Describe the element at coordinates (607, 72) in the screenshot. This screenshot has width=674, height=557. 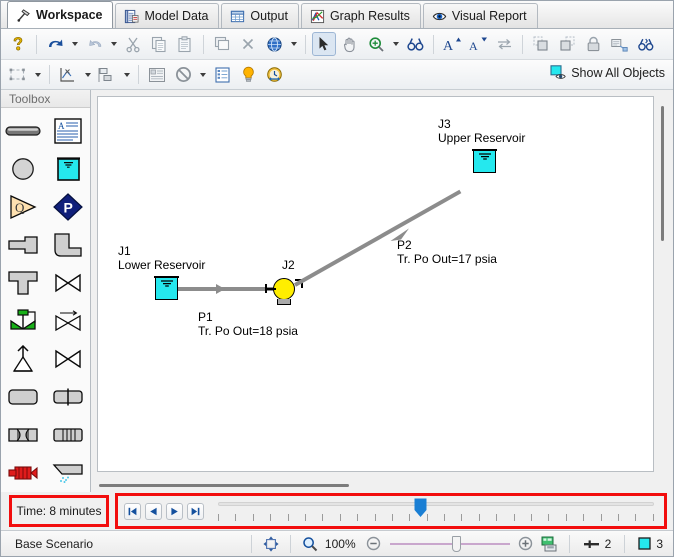
I see `show-all-objects-button: Show All Objects` at that location.